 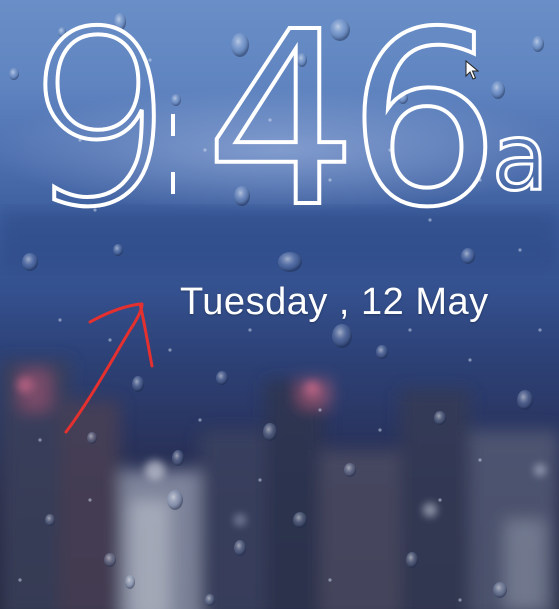 What do you see at coordinates (472, 70) in the screenshot?
I see `mouse-cursor-icon` at bounding box center [472, 70].